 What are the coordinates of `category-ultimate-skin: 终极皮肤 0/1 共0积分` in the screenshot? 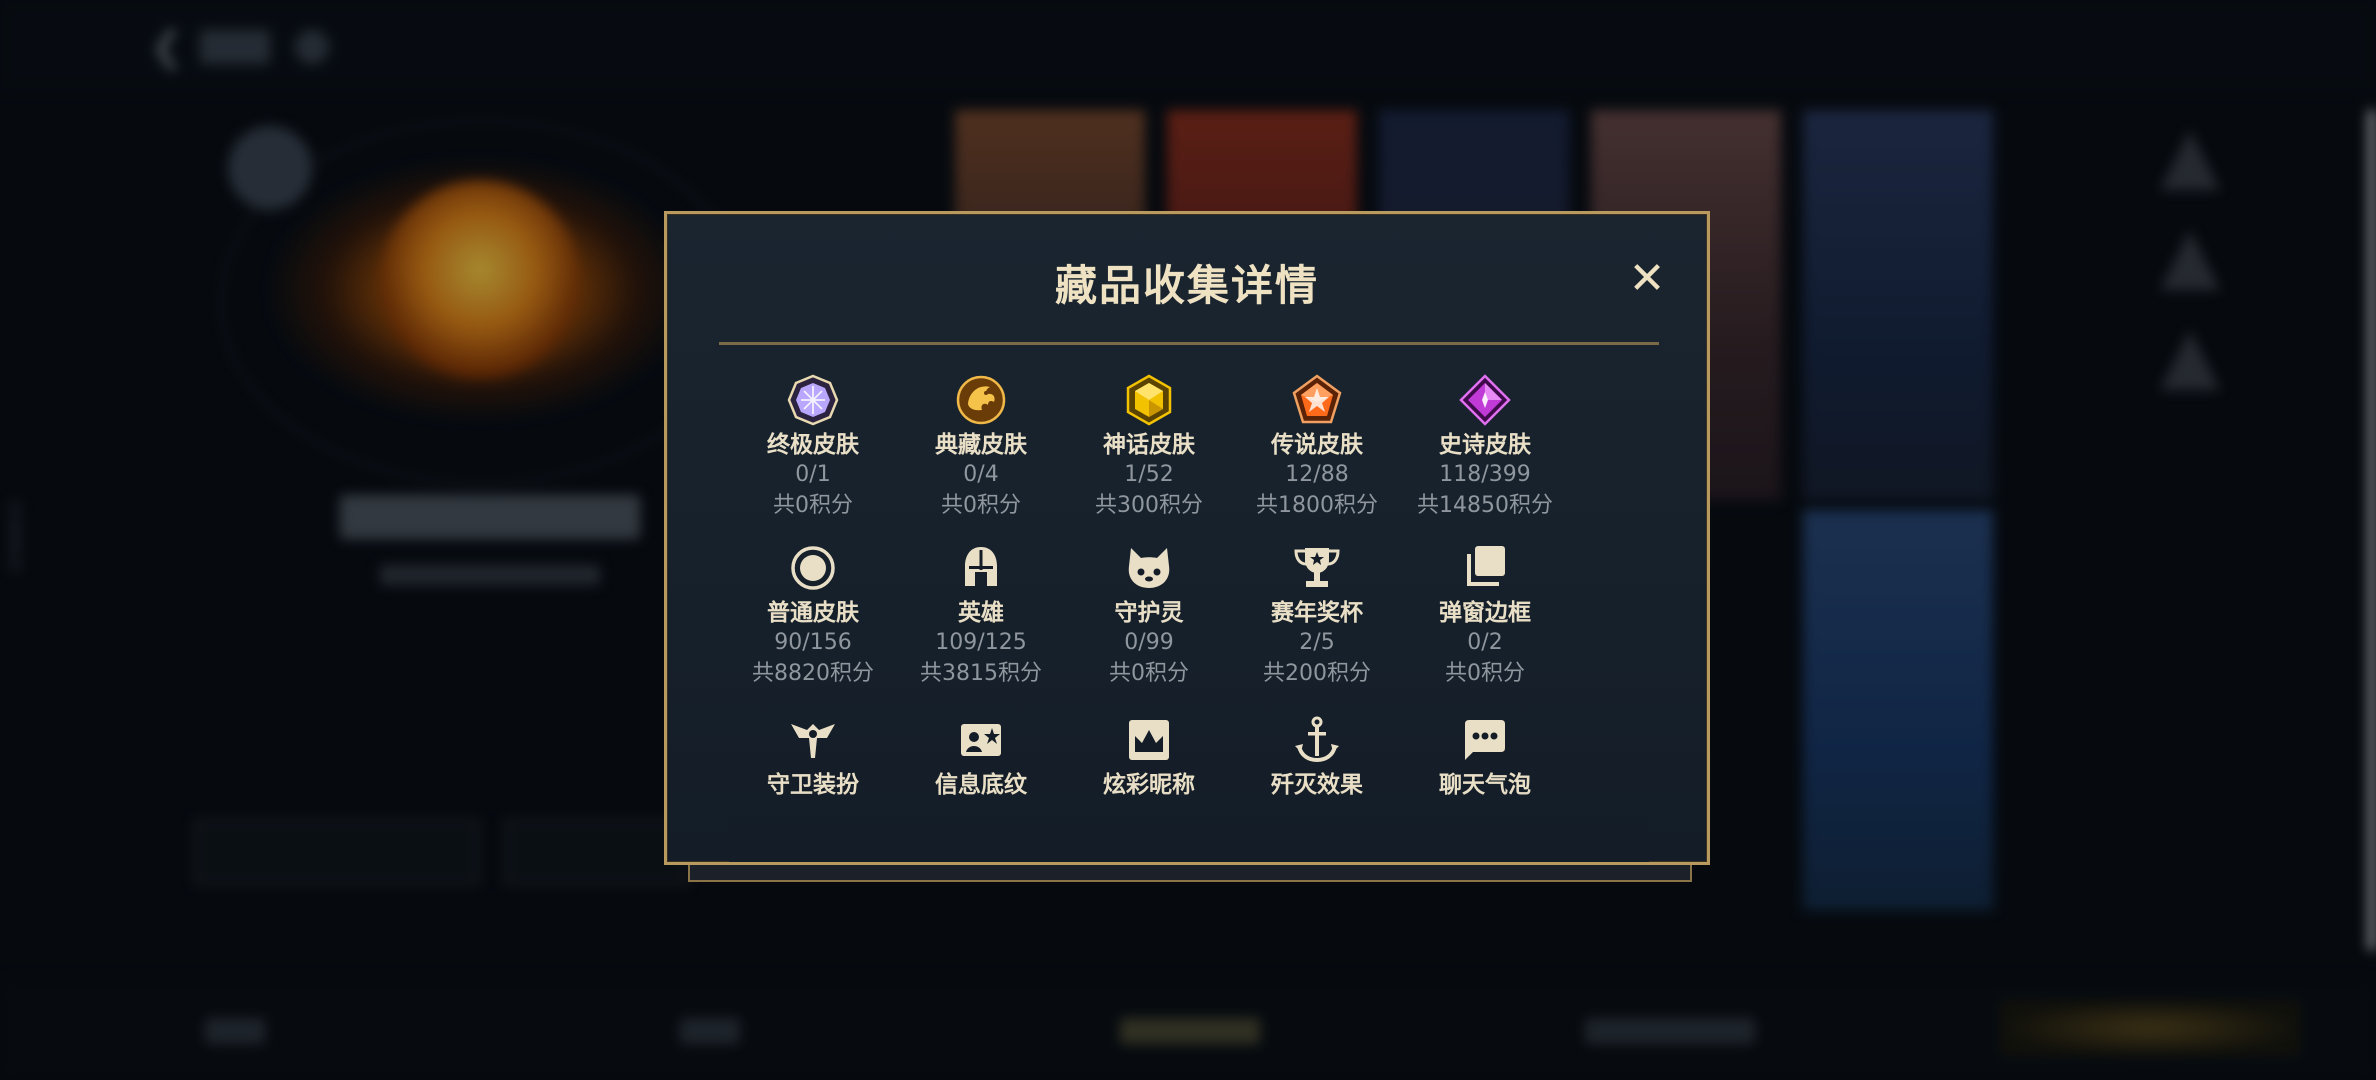 It's located at (813, 448).